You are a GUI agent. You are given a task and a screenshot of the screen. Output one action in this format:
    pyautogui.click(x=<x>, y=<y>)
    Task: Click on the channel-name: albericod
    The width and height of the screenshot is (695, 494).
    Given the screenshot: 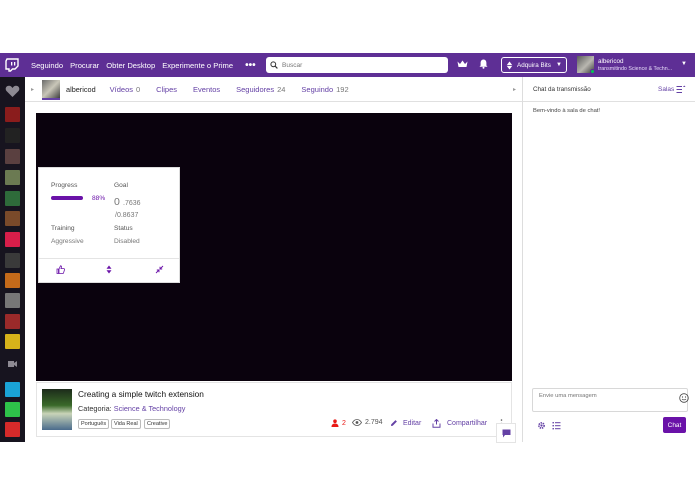 What is the action you would take?
    pyautogui.click(x=81, y=89)
    